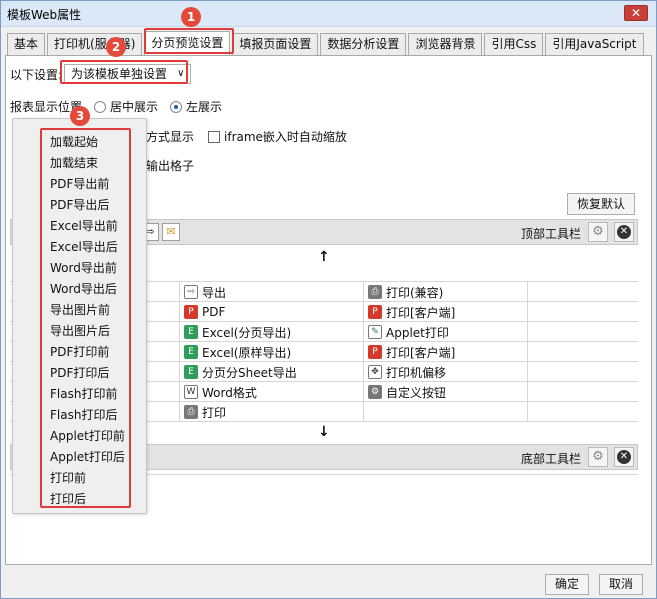  Describe the element at coordinates (84, 246) in the screenshot. I see `list-item: Excel导出后` at that location.